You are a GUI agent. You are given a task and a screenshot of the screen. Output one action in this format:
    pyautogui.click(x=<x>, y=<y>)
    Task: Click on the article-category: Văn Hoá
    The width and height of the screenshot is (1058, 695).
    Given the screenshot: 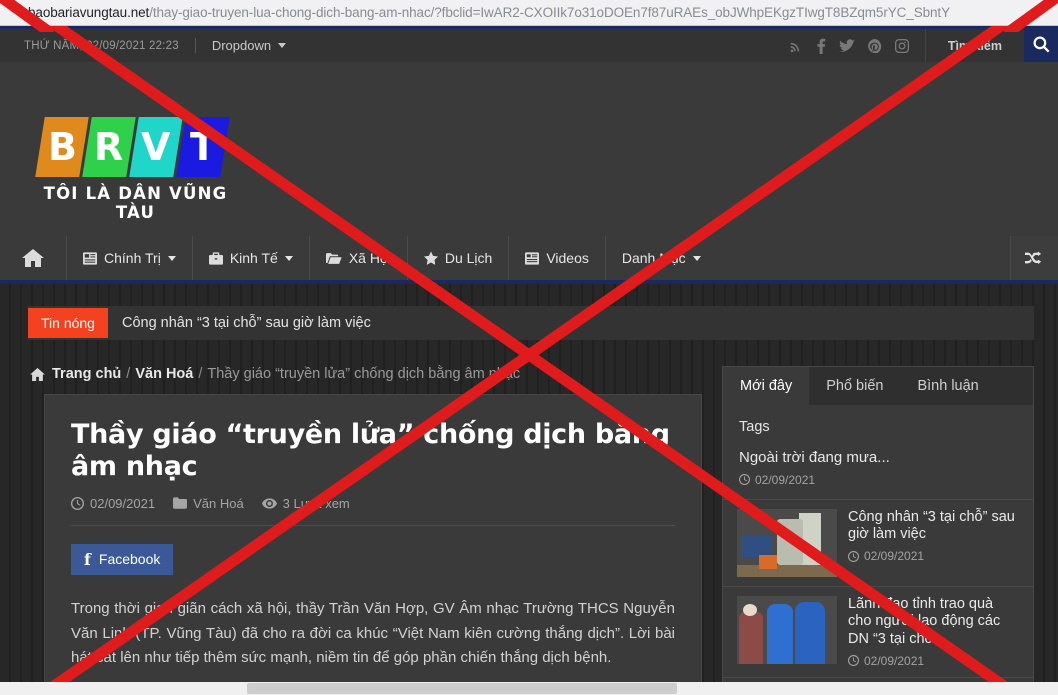 What is the action you would take?
    pyautogui.click(x=208, y=503)
    